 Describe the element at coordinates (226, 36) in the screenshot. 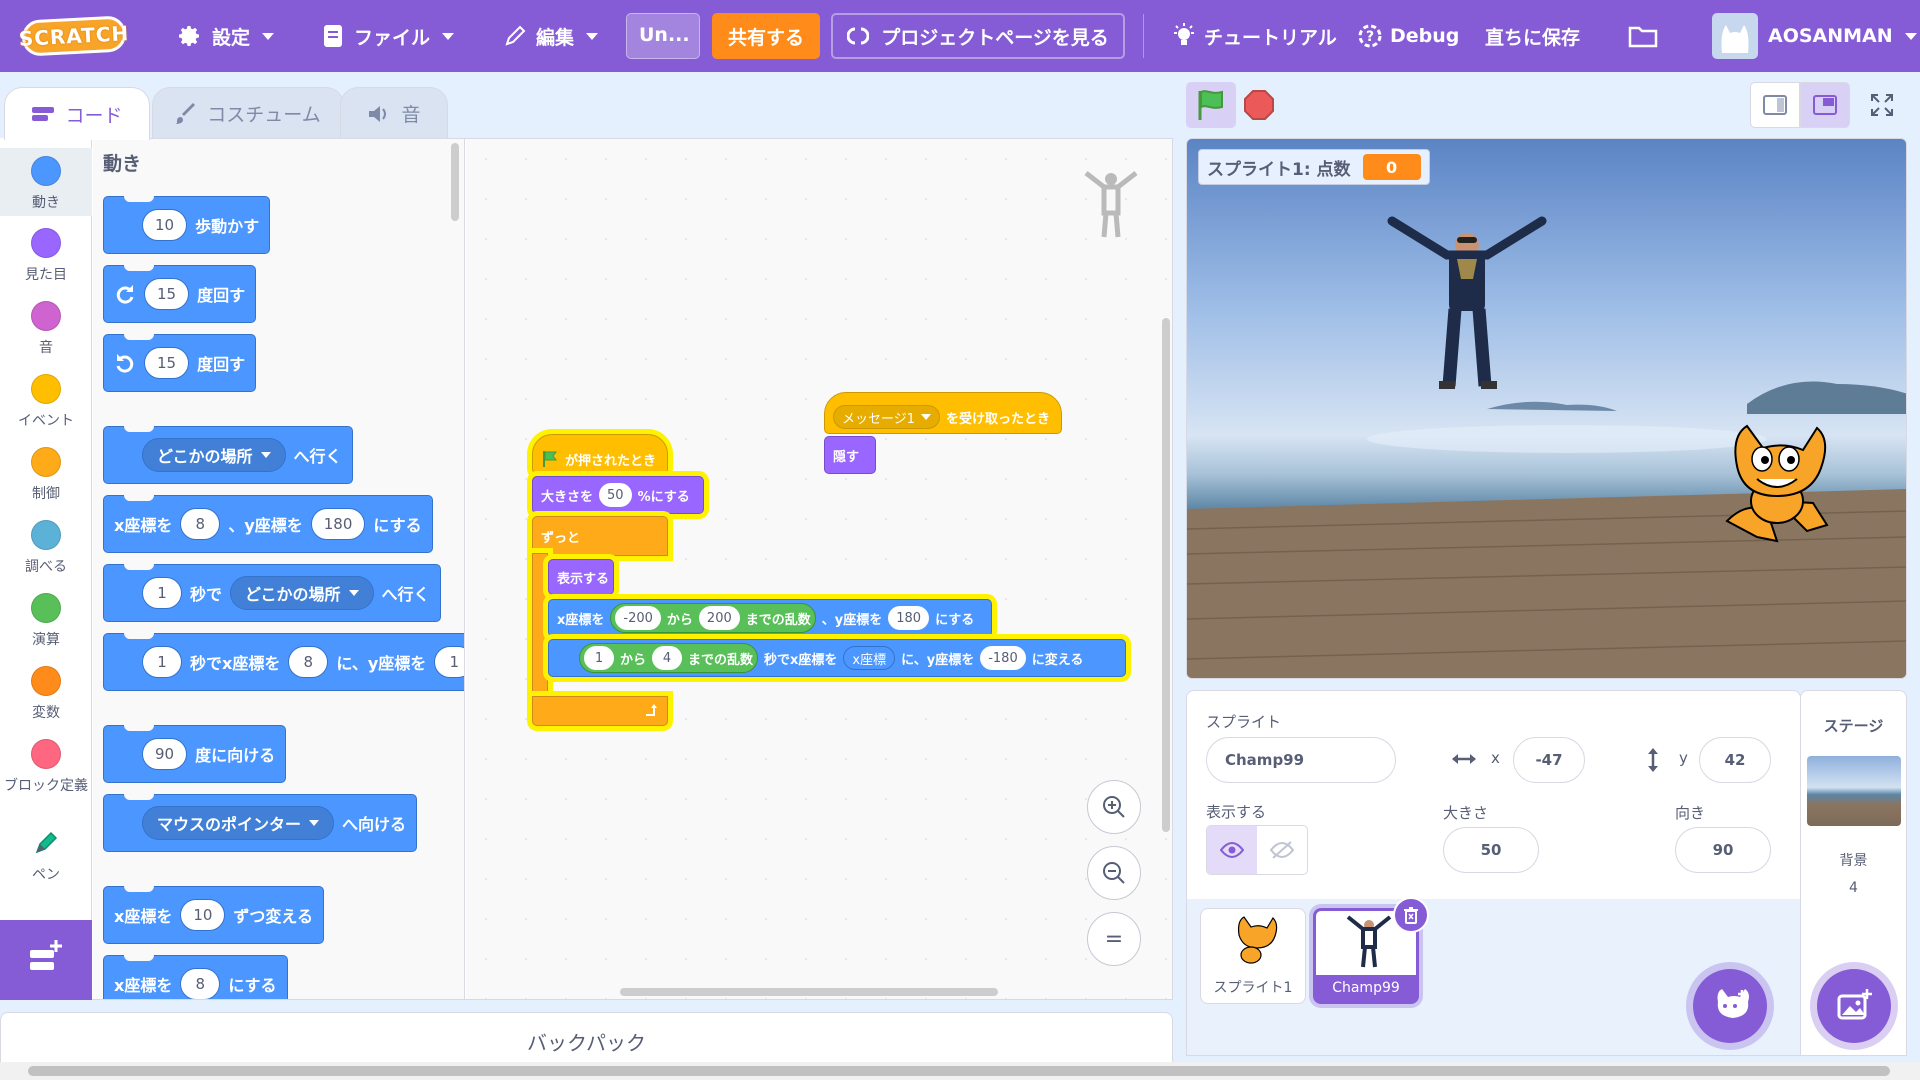

I see `settings-menu: 設定` at that location.